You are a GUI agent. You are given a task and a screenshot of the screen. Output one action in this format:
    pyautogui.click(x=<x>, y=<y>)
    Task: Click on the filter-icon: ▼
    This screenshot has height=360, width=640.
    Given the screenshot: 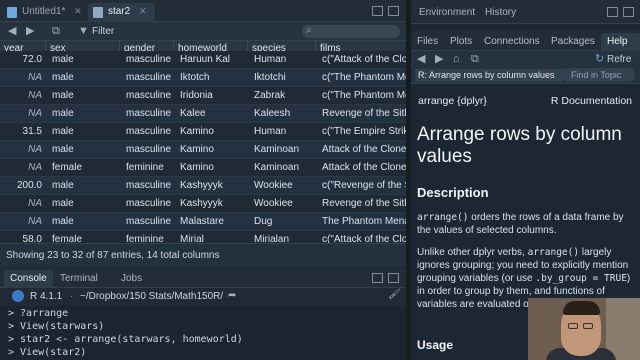 What is the action you would take?
    pyautogui.click(x=83, y=31)
    